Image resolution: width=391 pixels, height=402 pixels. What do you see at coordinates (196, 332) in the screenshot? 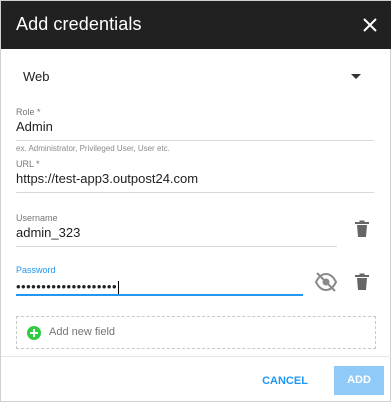
I see `add-new-field-button: Add new field` at bounding box center [196, 332].